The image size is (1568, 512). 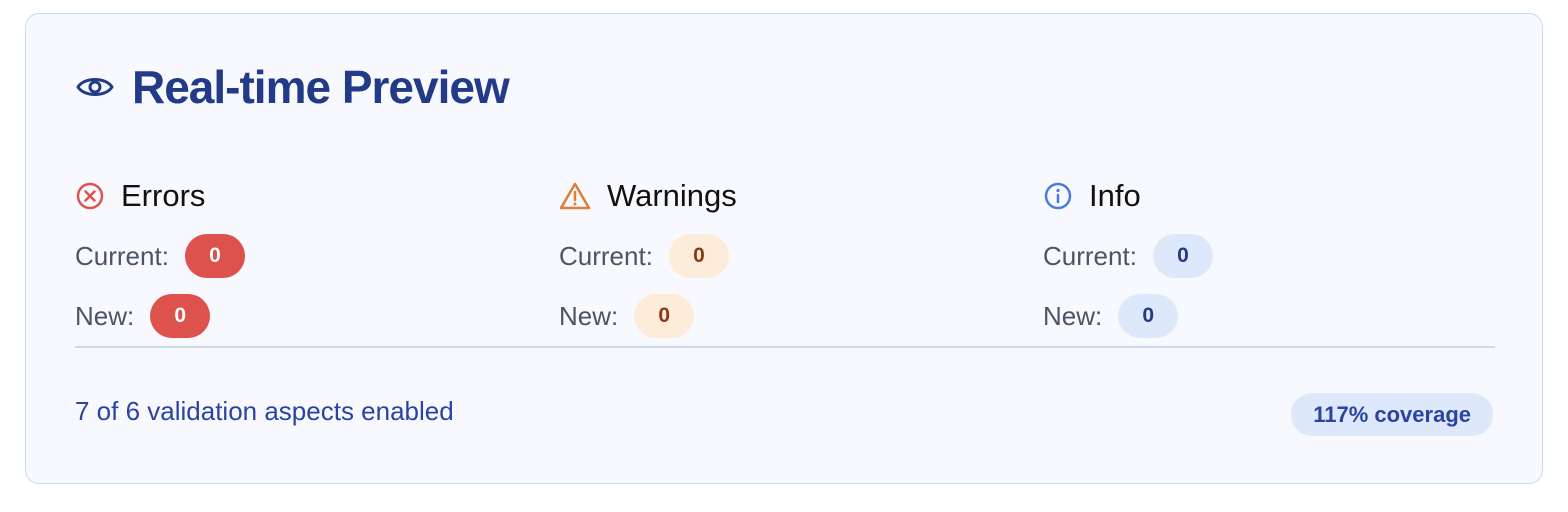 I want to click on info-current-label: Current:, so click(x=1090, y=255).